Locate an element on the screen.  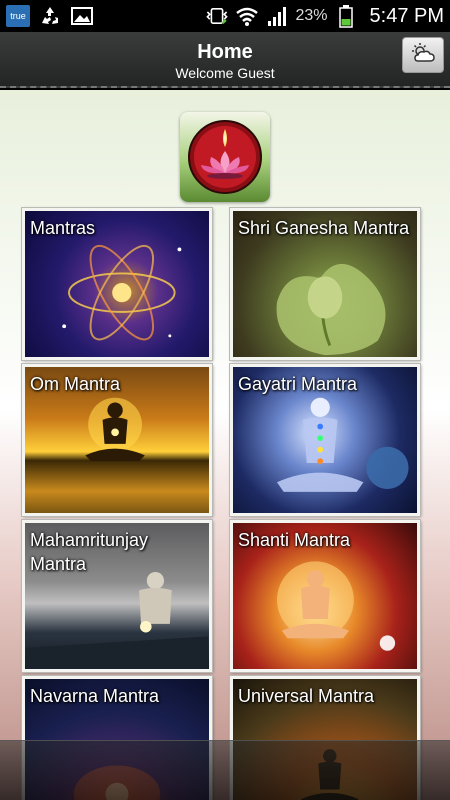
tile-label: Shri Ganesha Mantra is located at coordinates (324, 228).